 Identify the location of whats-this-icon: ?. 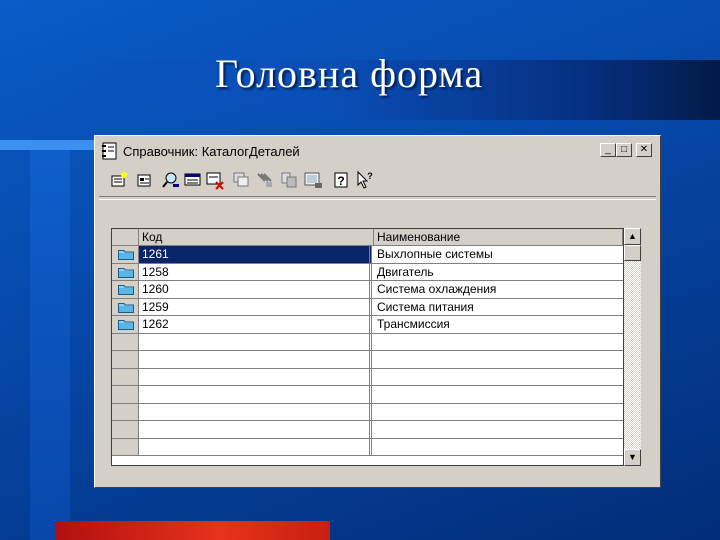
(365, 180).